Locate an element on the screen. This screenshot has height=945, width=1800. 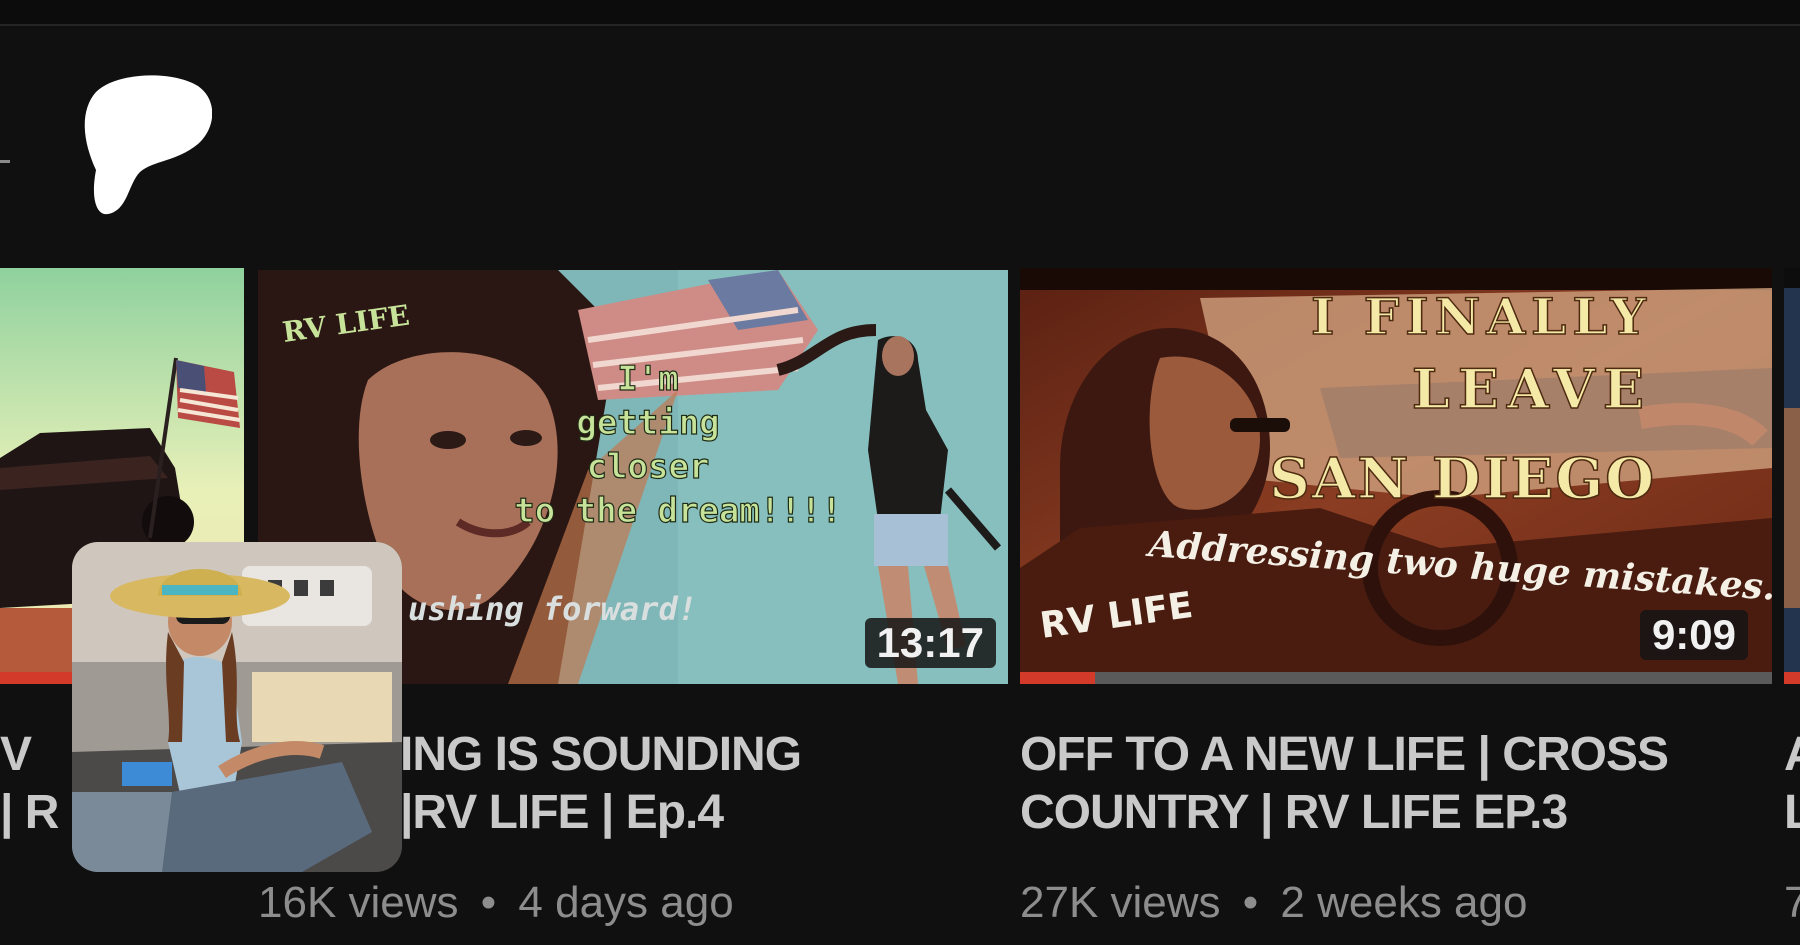
thumb-caption-2: ushing forward! is located at coordinates (552, 609).